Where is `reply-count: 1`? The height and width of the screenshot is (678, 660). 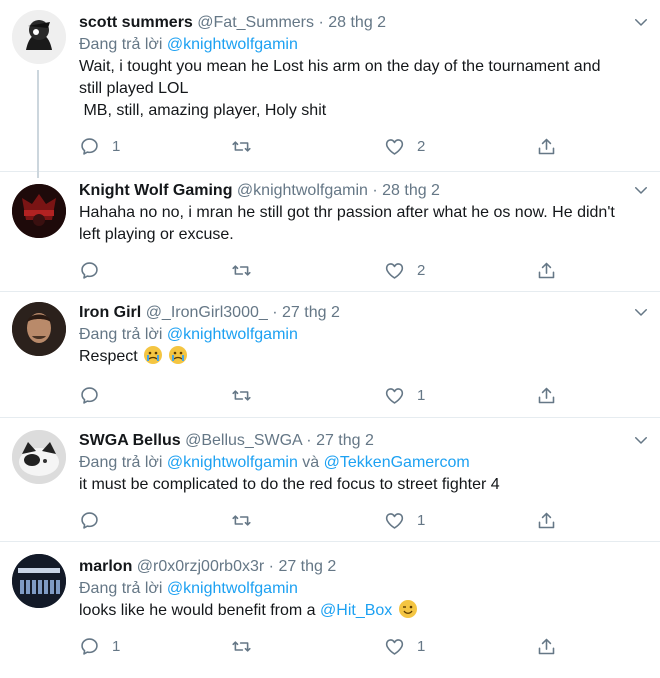 reply-count: 1 is located at coordinates (116, 146).